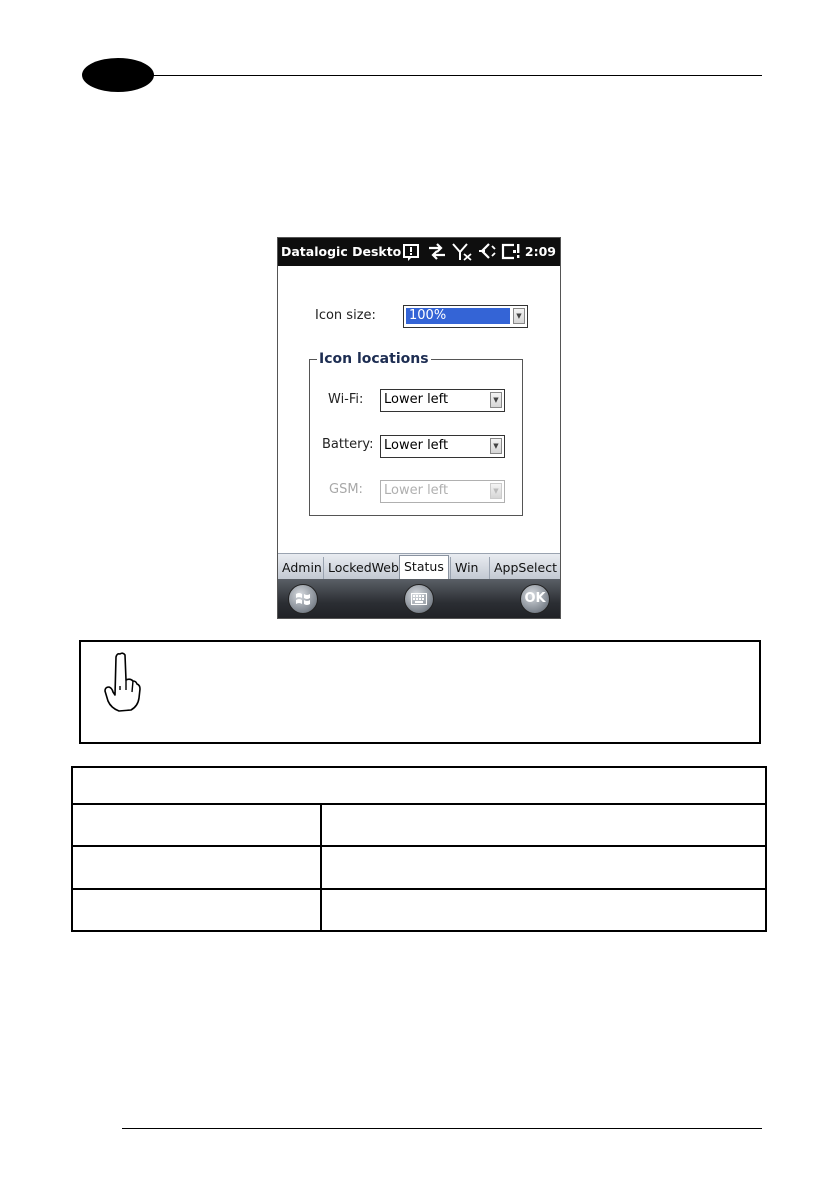  I want to click on wifi-location-value: Lower left, so click(416, 399).